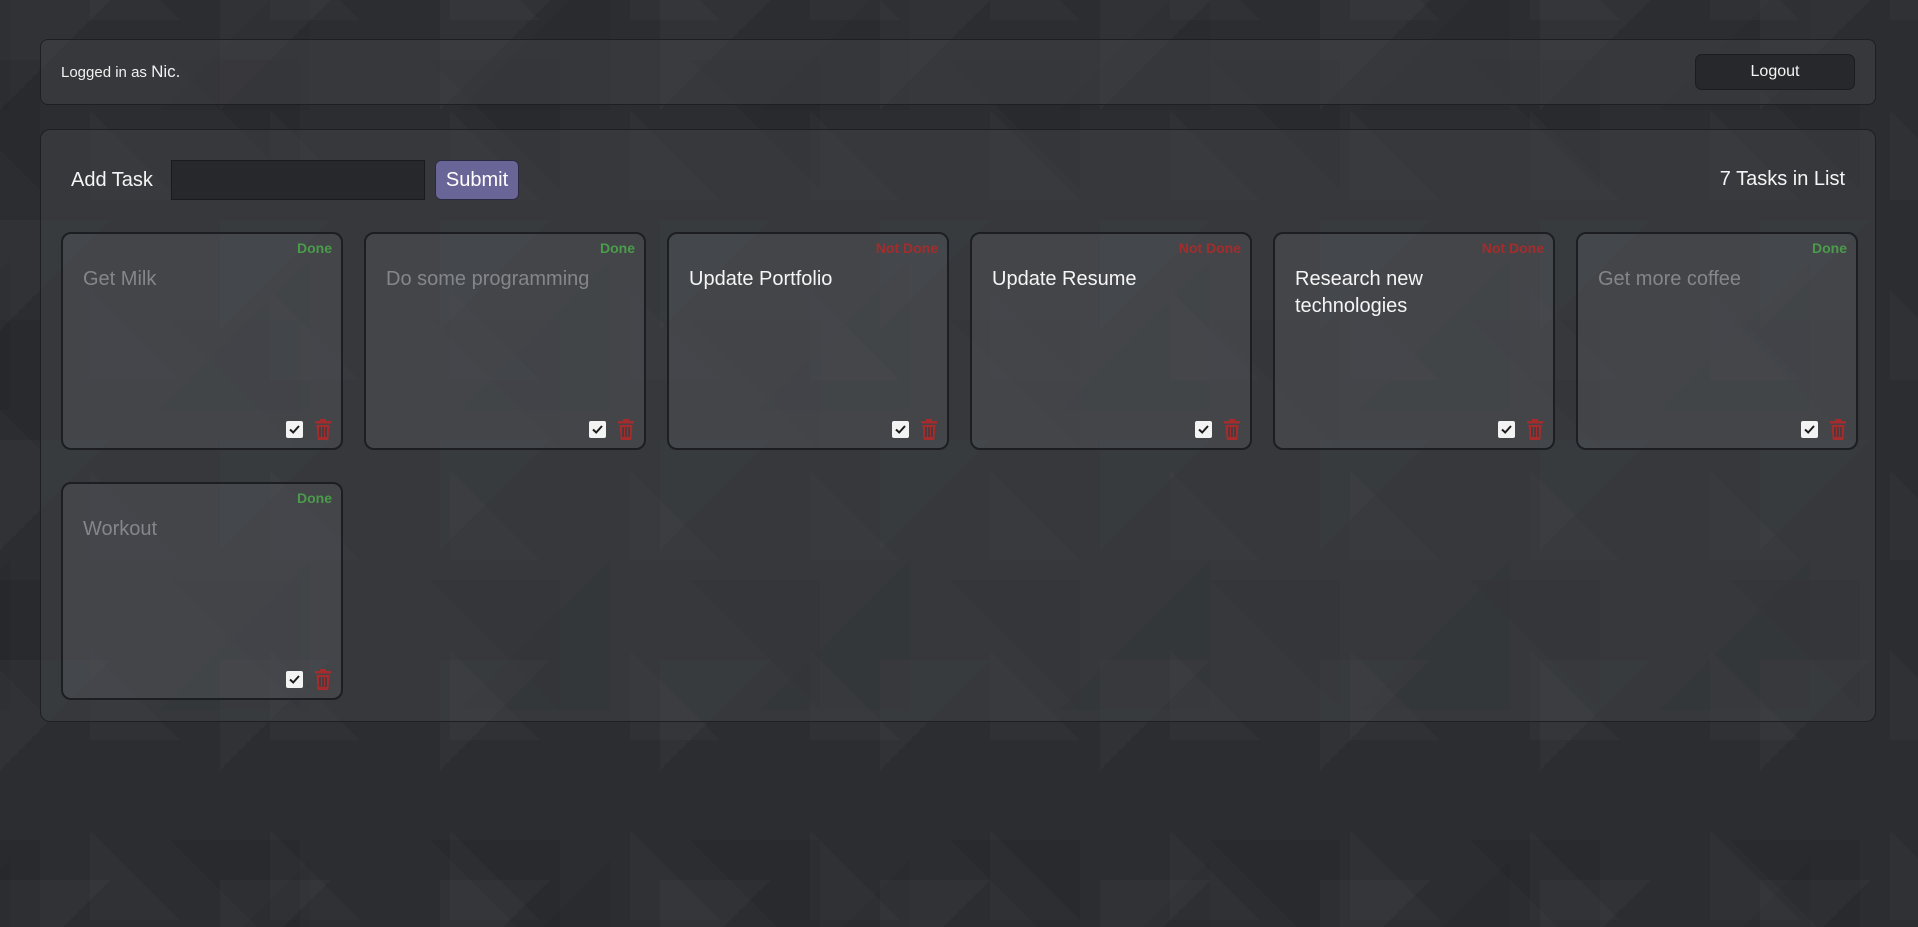 The image size is (1918, 927). Describe the element at coordinates (1064, 279) in the screenshot. I see `task-text: Update Resume` at that location.